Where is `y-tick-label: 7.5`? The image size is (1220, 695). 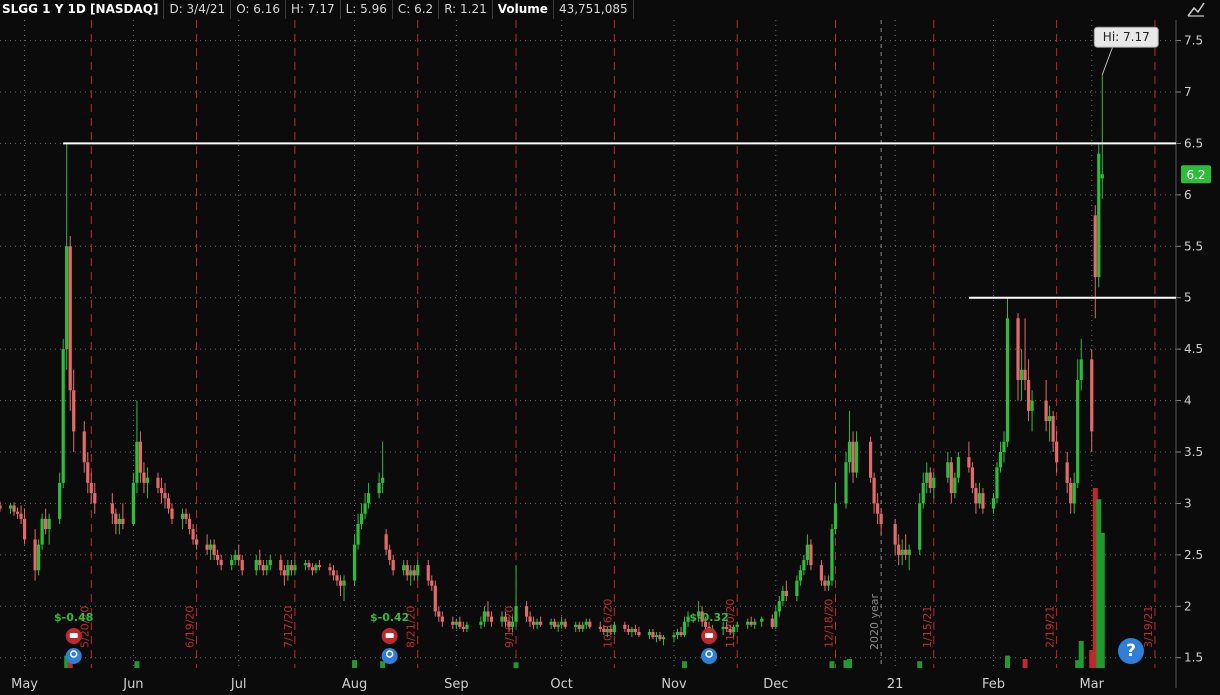 y-tick-label: 7.5 is located at coordinates (1193, 41).